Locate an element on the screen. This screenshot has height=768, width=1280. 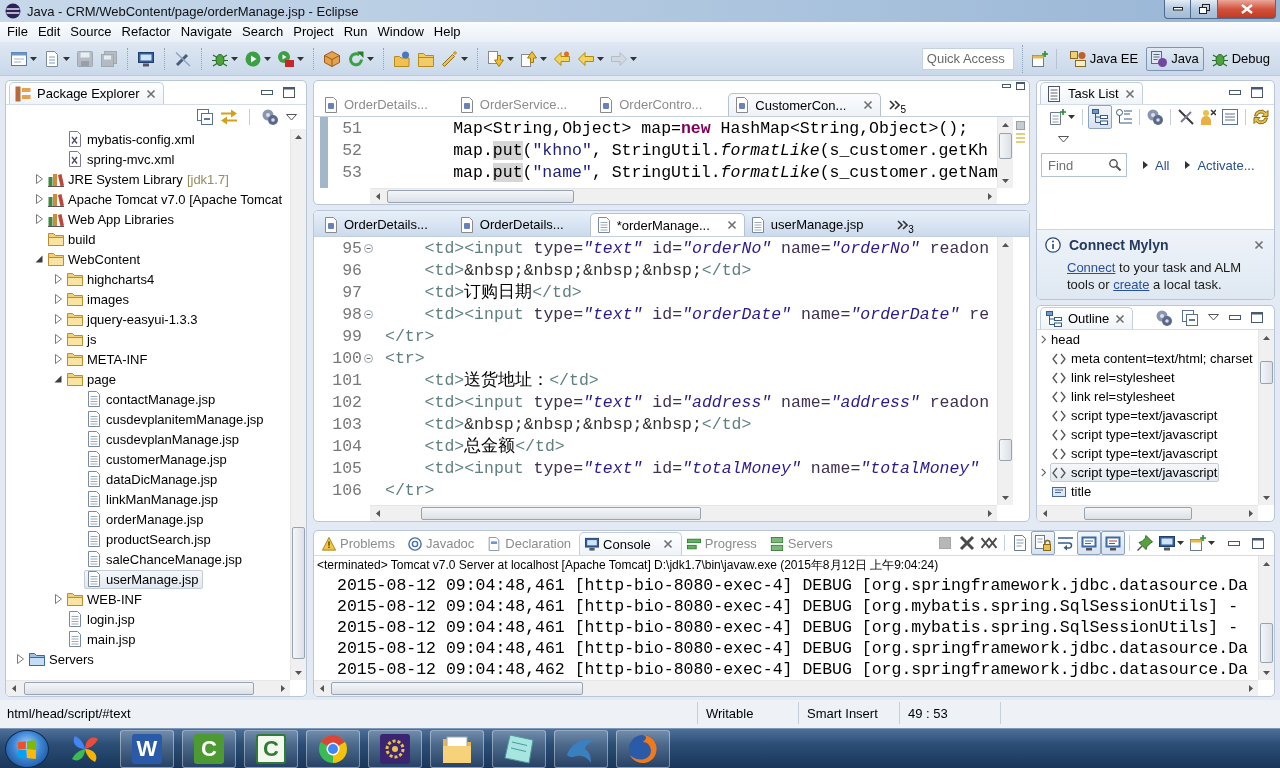
tree-item: login.jsp is located at coordinates (102, 619).